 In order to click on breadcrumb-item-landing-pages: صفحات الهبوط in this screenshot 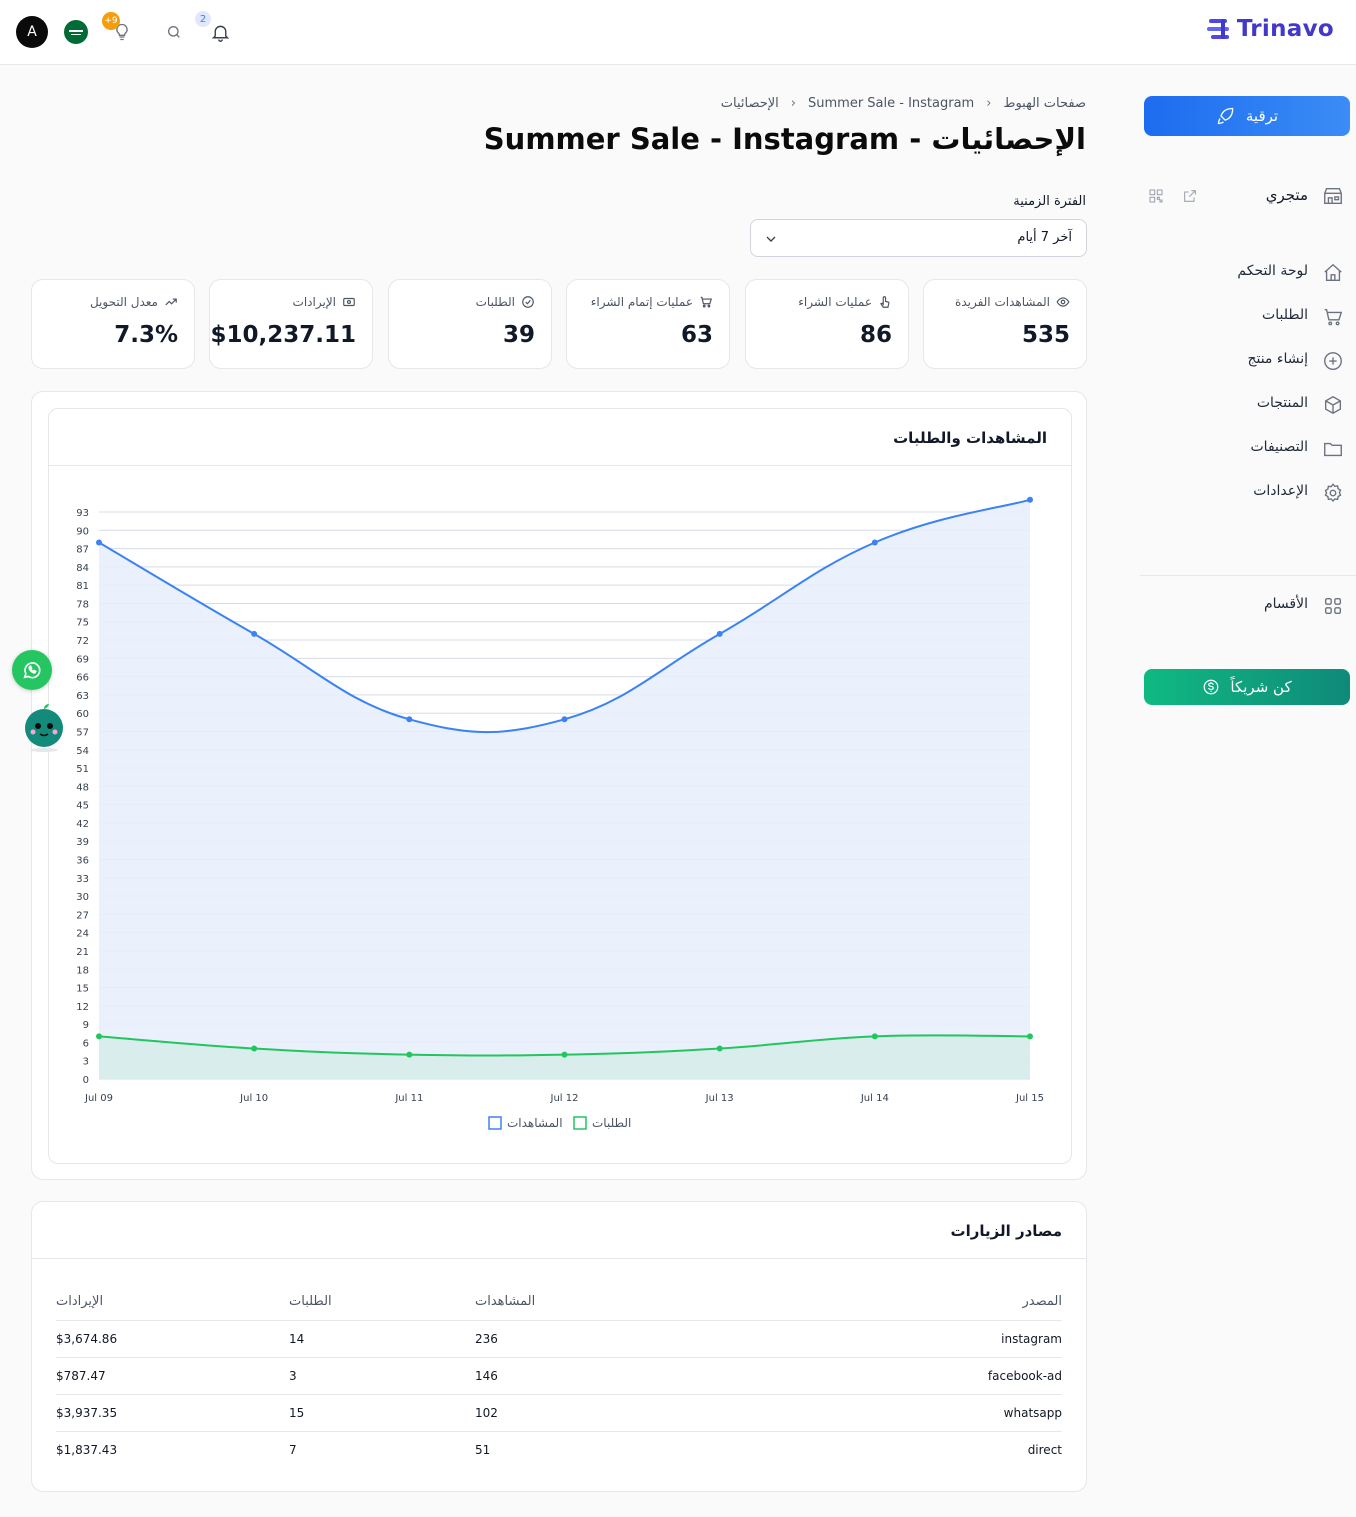, I will do `click(1044, 103)`.